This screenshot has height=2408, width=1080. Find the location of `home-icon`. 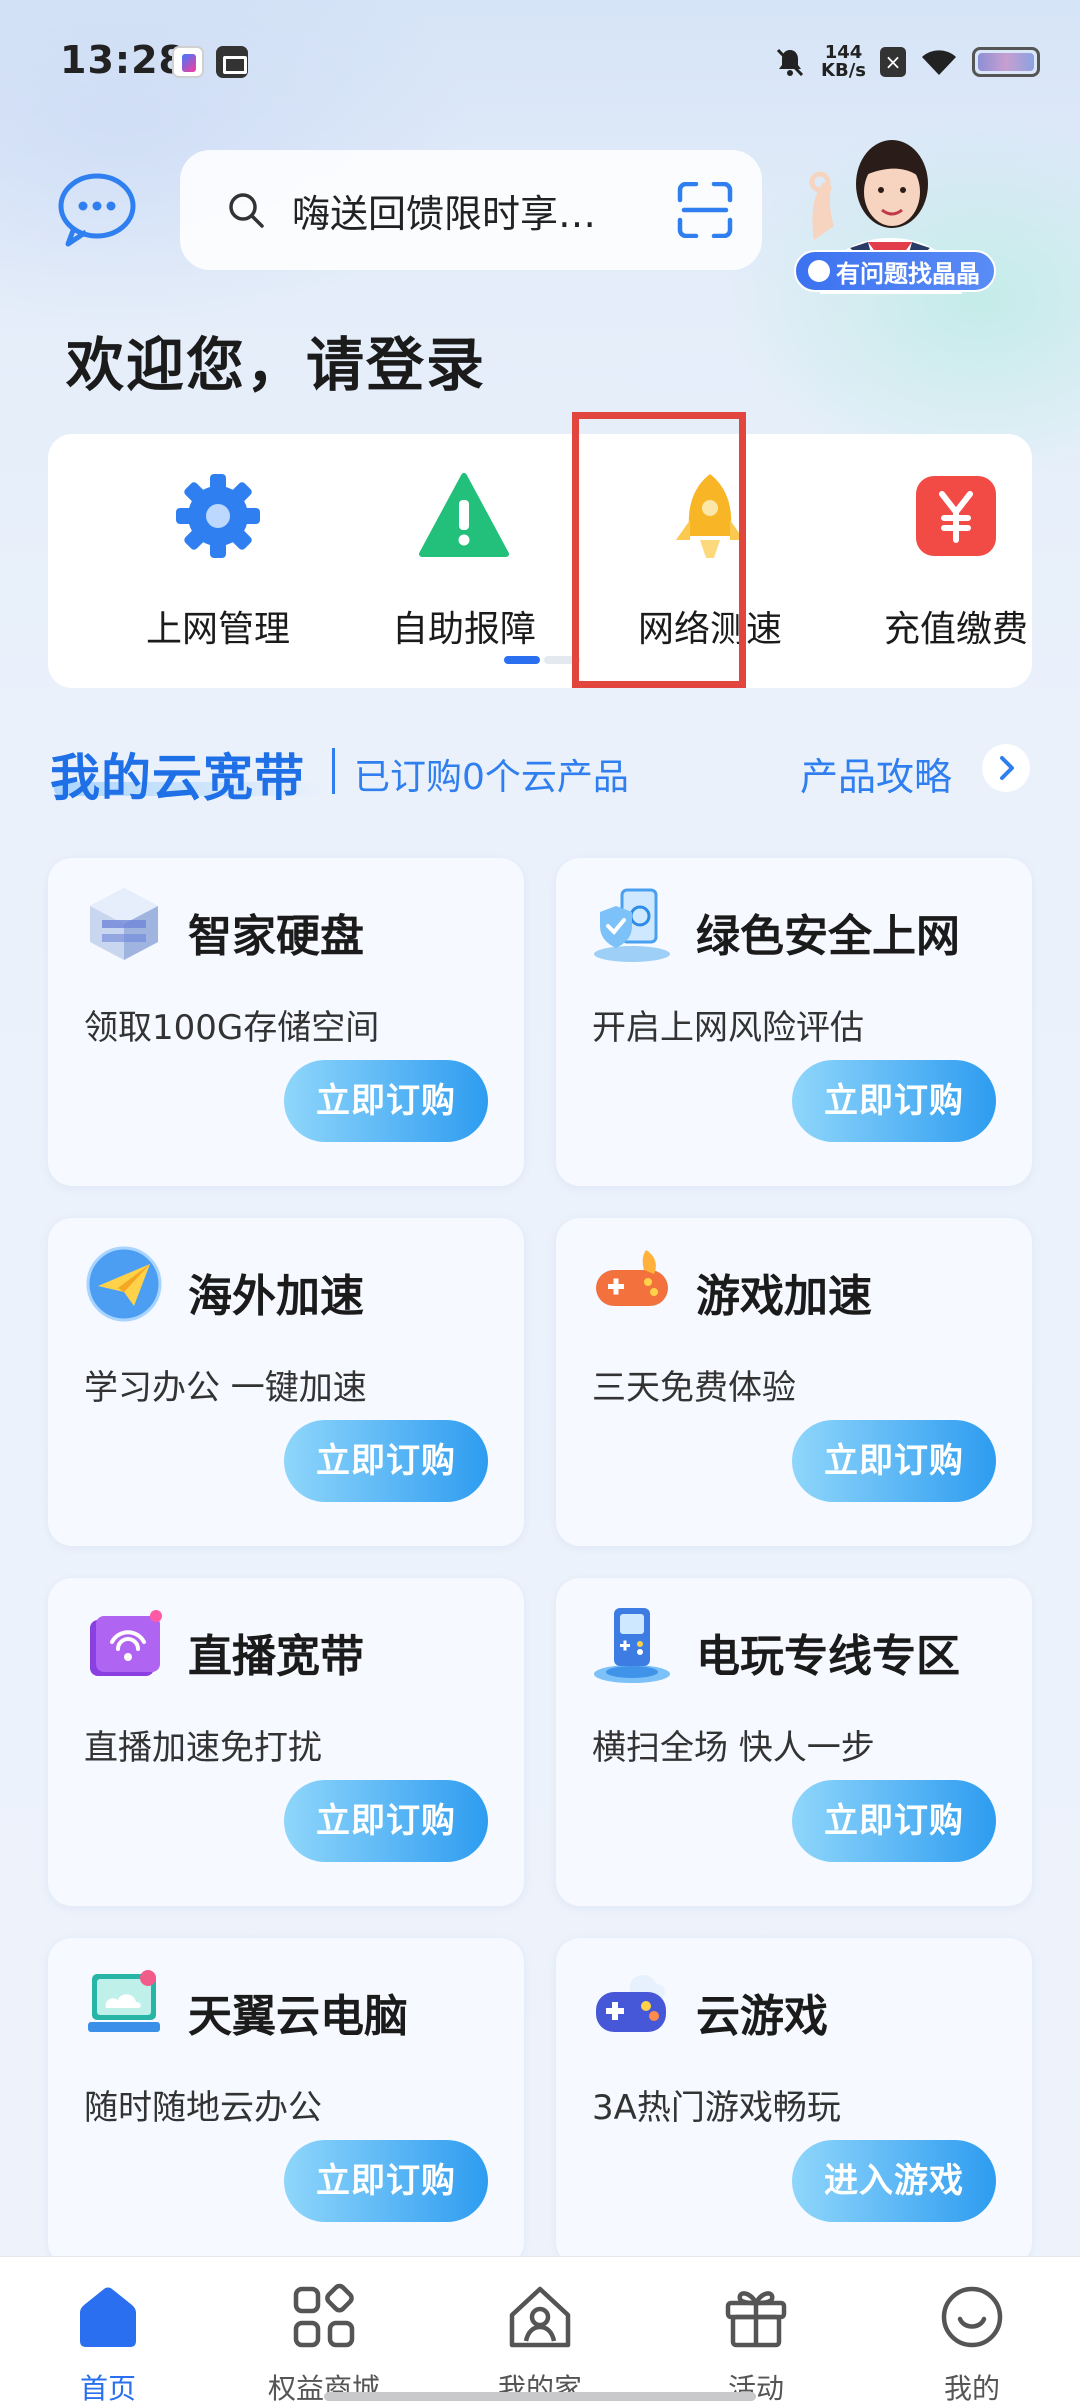

home-icon is located at coordinates (108, 2317).